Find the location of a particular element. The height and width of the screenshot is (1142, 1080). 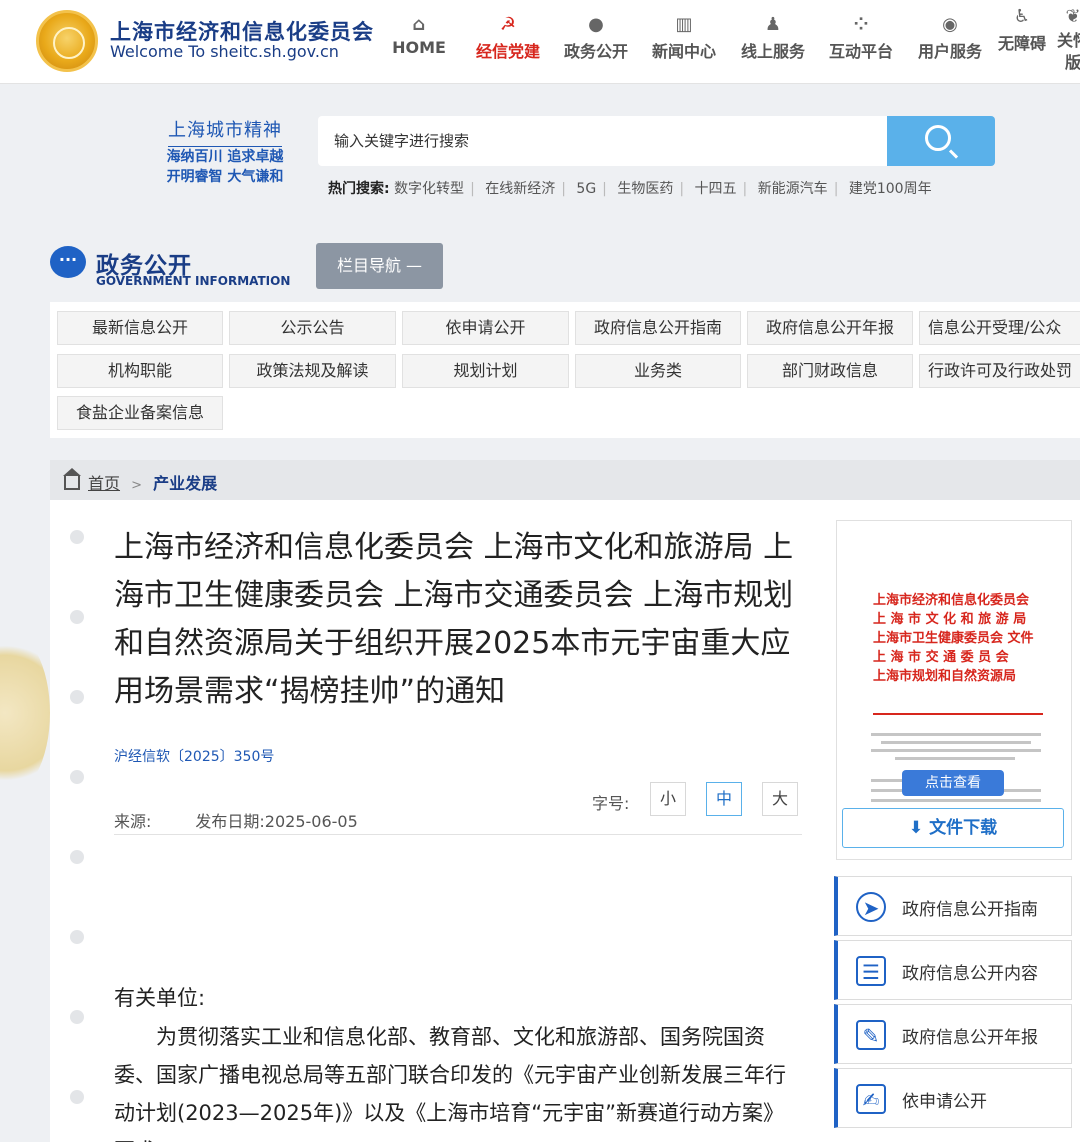

nav-label: 新闻中心 is located at coordinates (683, 51).